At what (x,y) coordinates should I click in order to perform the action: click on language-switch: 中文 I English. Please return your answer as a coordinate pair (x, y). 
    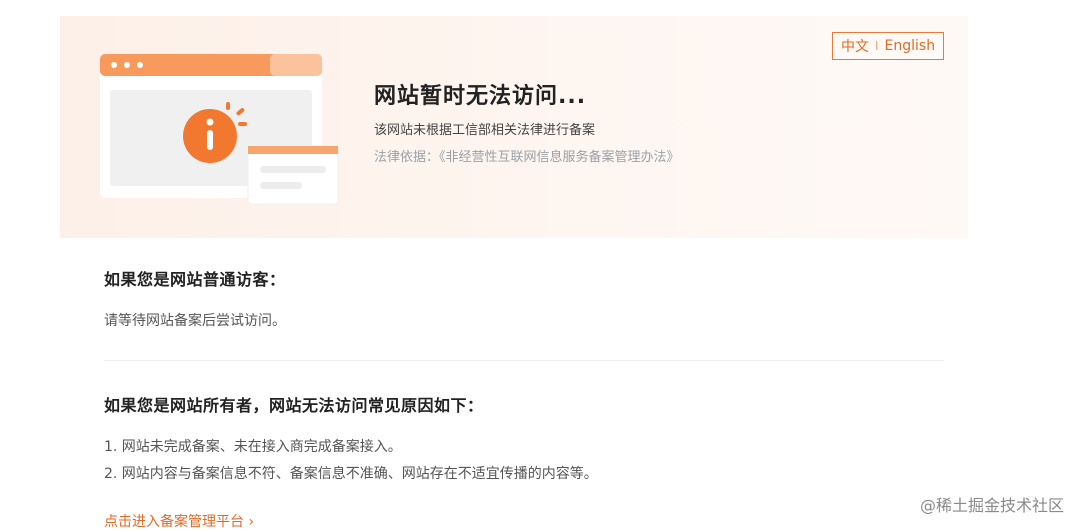
    Looking at the image, I should click on (888, 46).